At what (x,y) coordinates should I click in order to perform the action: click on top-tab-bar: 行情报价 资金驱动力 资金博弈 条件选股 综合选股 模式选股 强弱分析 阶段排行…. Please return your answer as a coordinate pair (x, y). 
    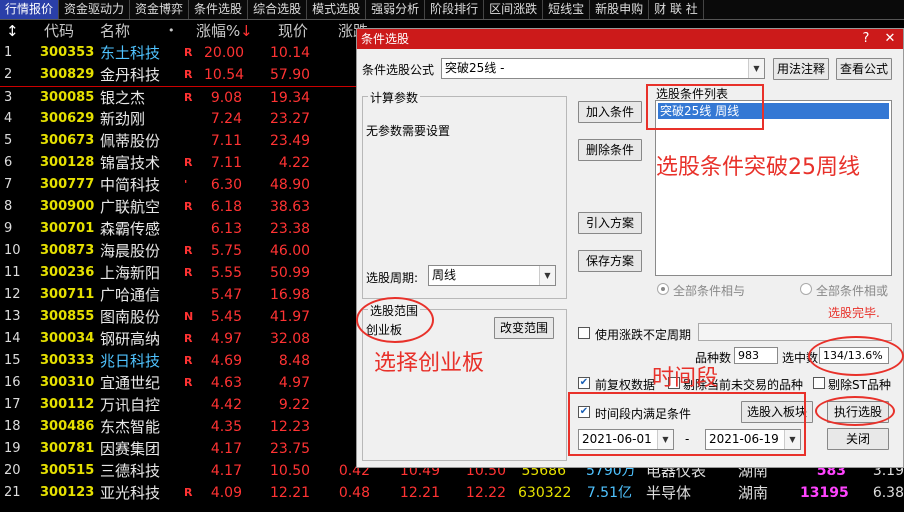
    Looking at the image, I should click on (452, 10).